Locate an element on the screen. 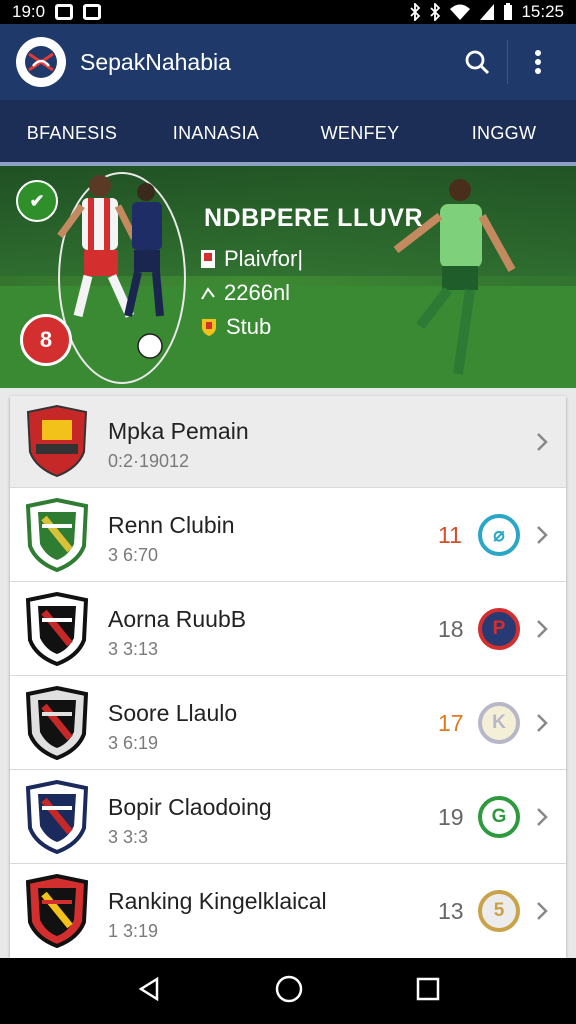 Image resolution: width=576 pixels, height=1024 pixels. system-nav-bar is located at coordinates (288, 991).